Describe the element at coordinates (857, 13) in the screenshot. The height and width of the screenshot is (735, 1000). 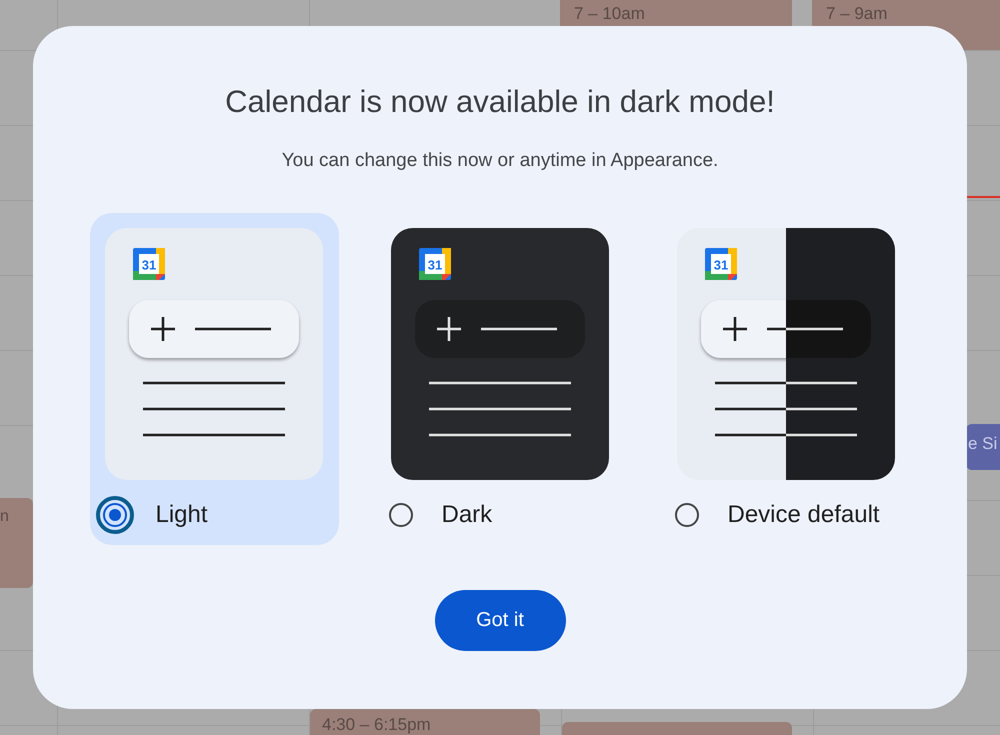
I see `event-time: 7 – 9am` at that location.